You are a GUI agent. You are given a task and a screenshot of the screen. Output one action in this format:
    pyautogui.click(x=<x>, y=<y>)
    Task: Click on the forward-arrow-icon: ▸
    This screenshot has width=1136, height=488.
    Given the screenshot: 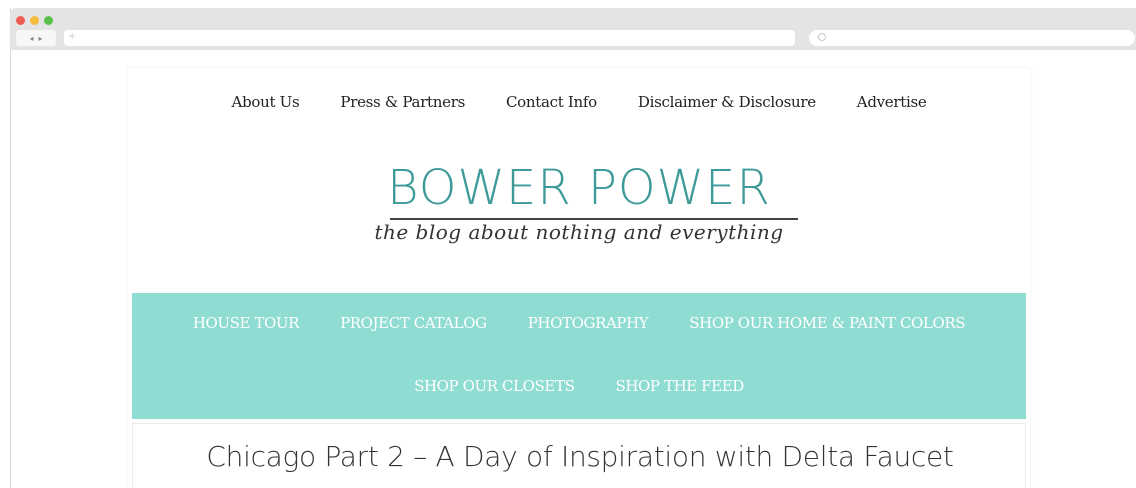 What is the action you would take?
    pyautogui.click(x=41, y=38)
    